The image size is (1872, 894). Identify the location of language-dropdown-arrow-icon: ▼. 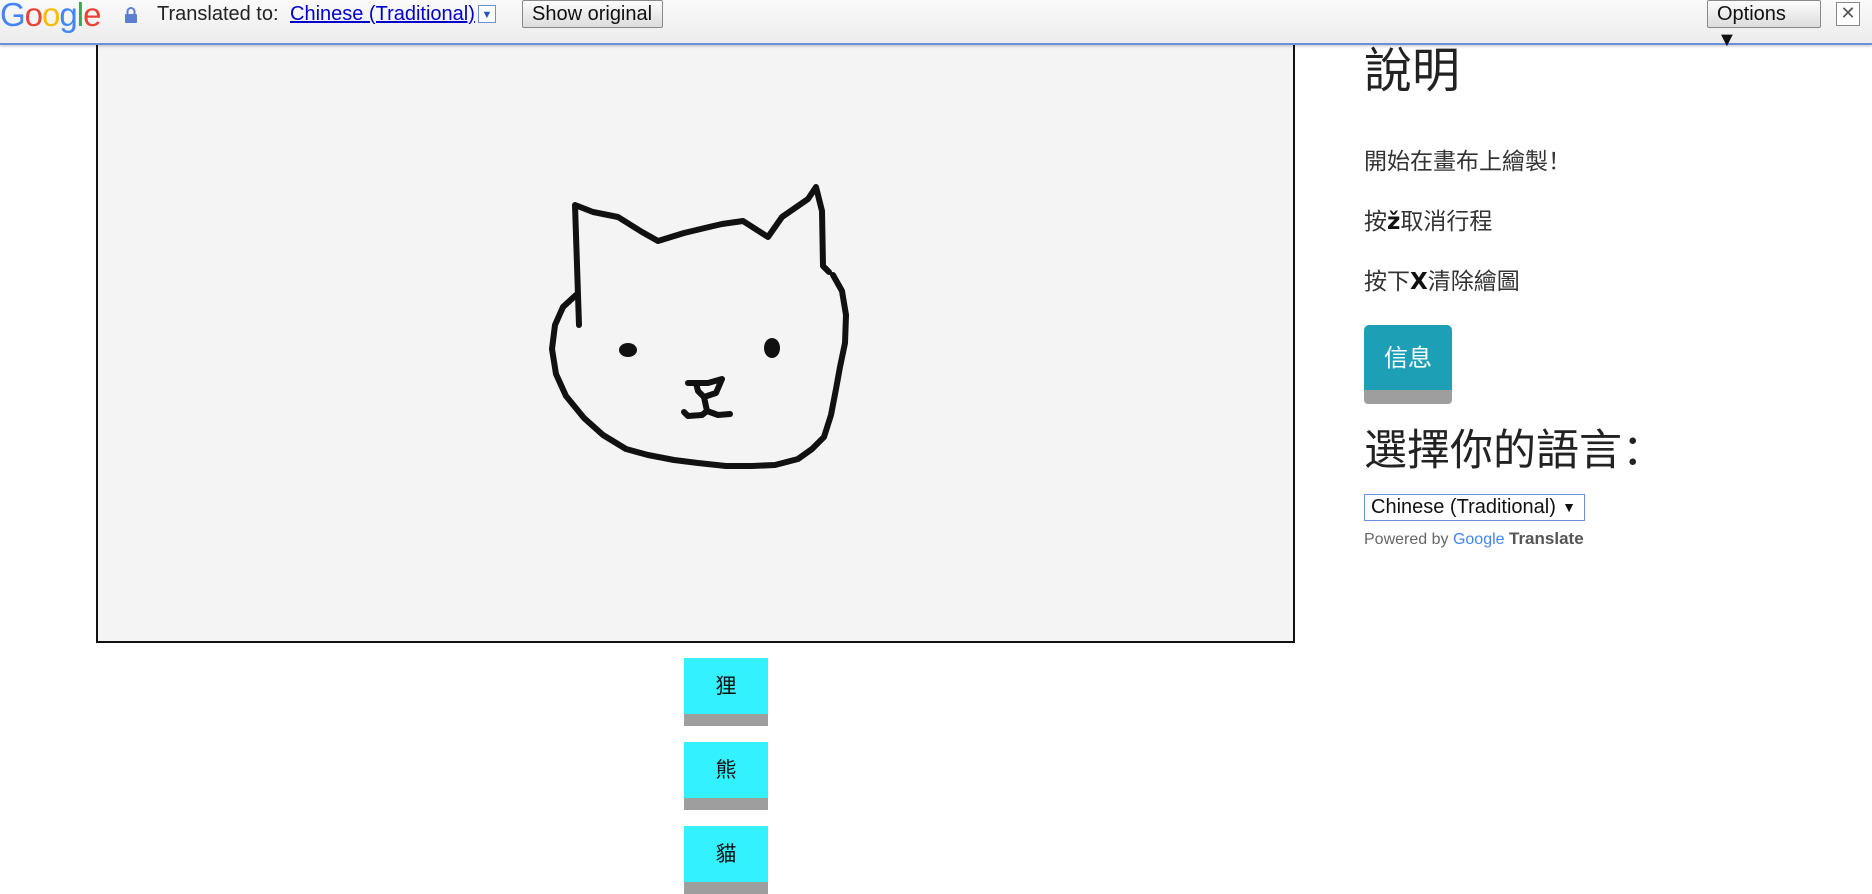
(487, 14).